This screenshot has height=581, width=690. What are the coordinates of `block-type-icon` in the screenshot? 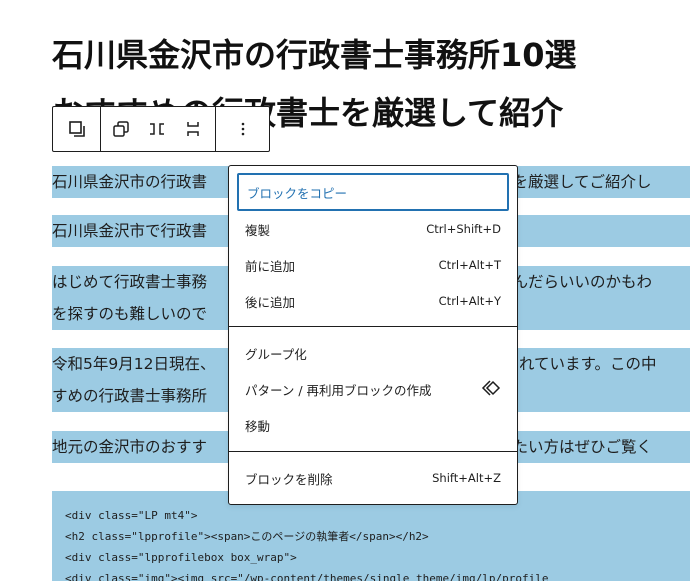 It's located at (77, 129).